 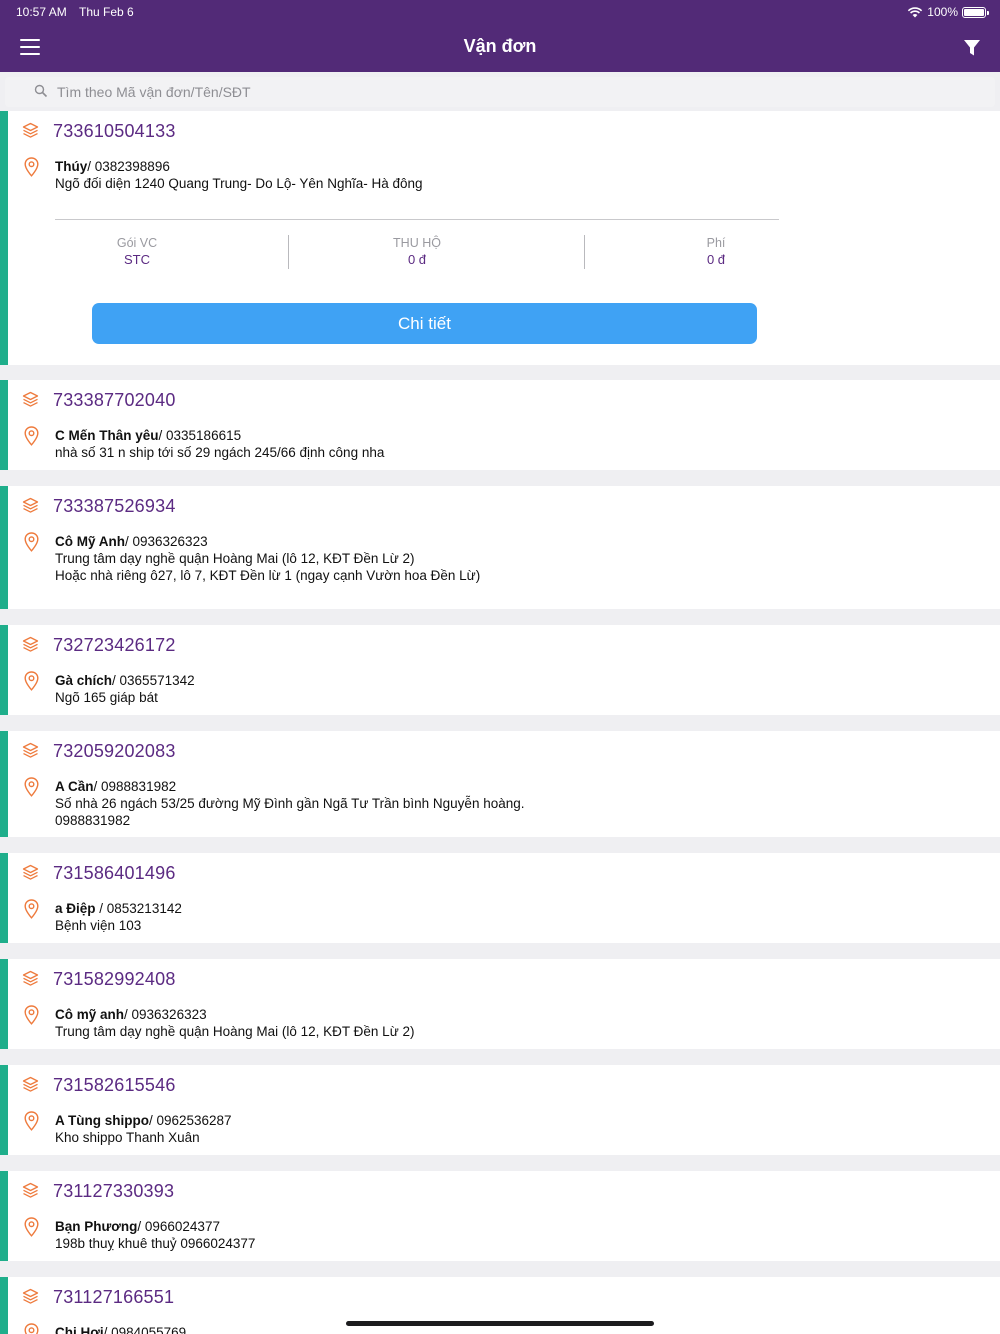 I want to click on order-address: Bệnh viện 103, so click(x=98, y=925).